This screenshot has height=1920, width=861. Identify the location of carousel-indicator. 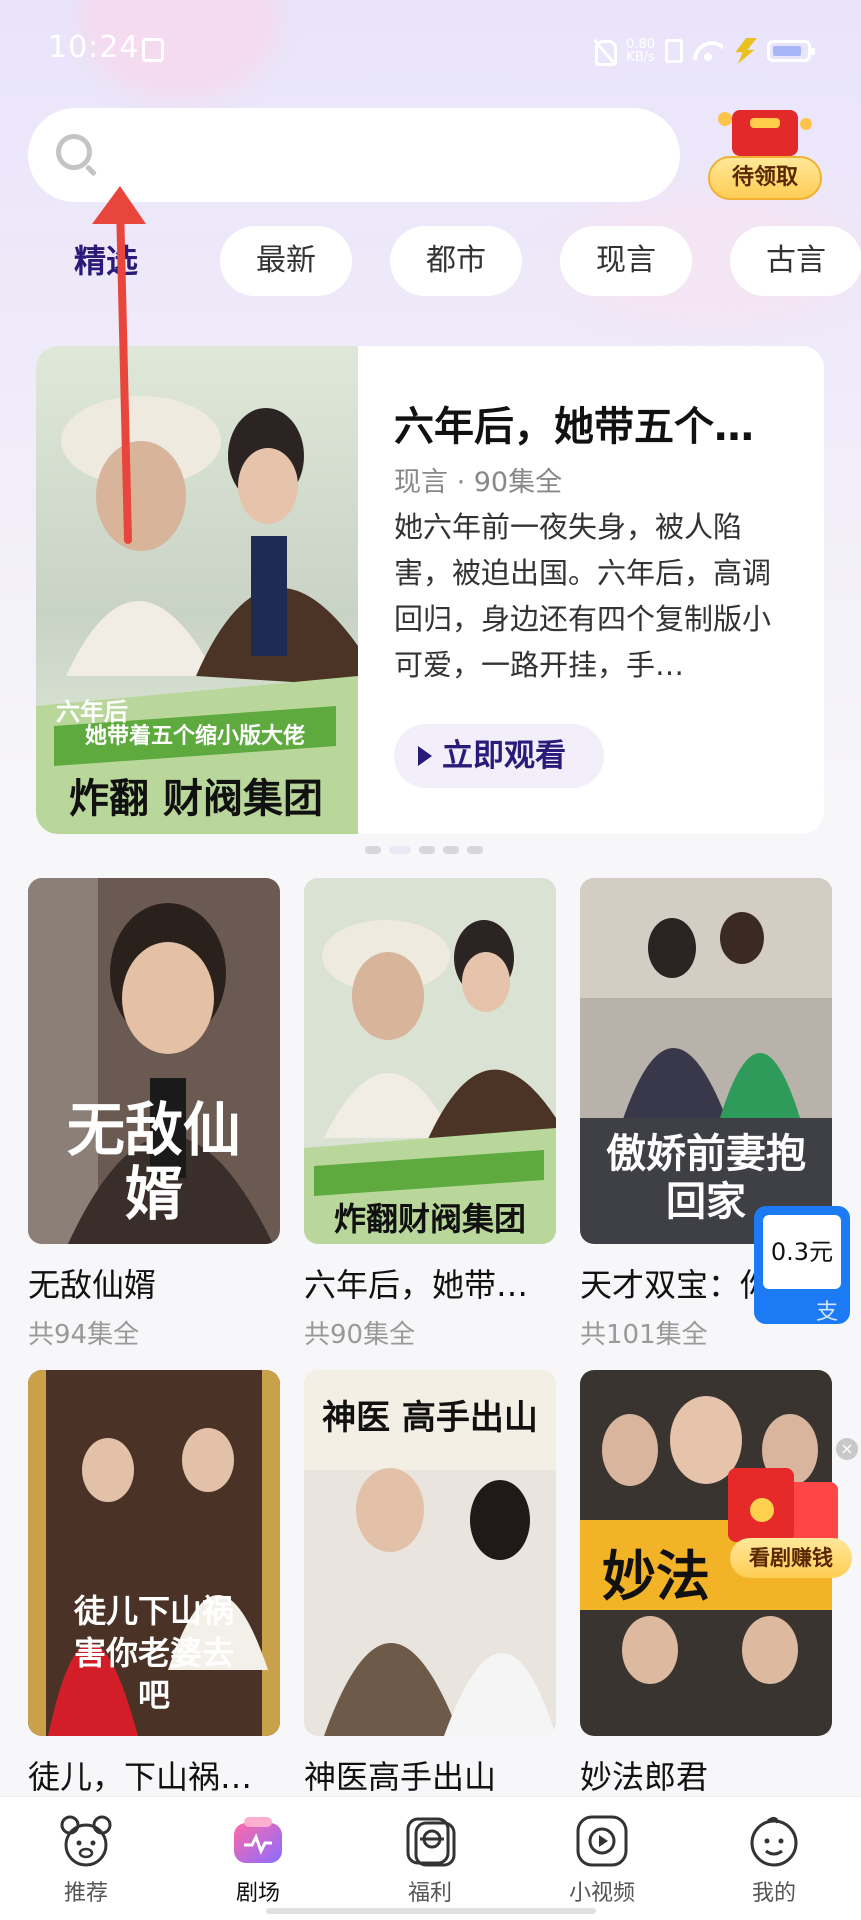
(424, 850).